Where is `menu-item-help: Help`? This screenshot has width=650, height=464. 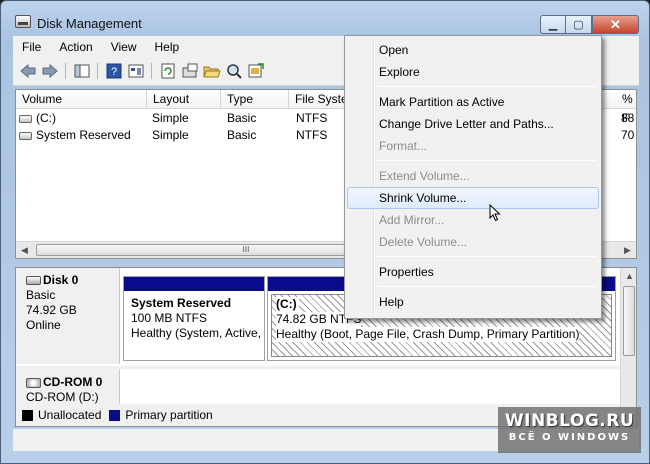
menu-item-help: Help is located at coordinates (473, 302).